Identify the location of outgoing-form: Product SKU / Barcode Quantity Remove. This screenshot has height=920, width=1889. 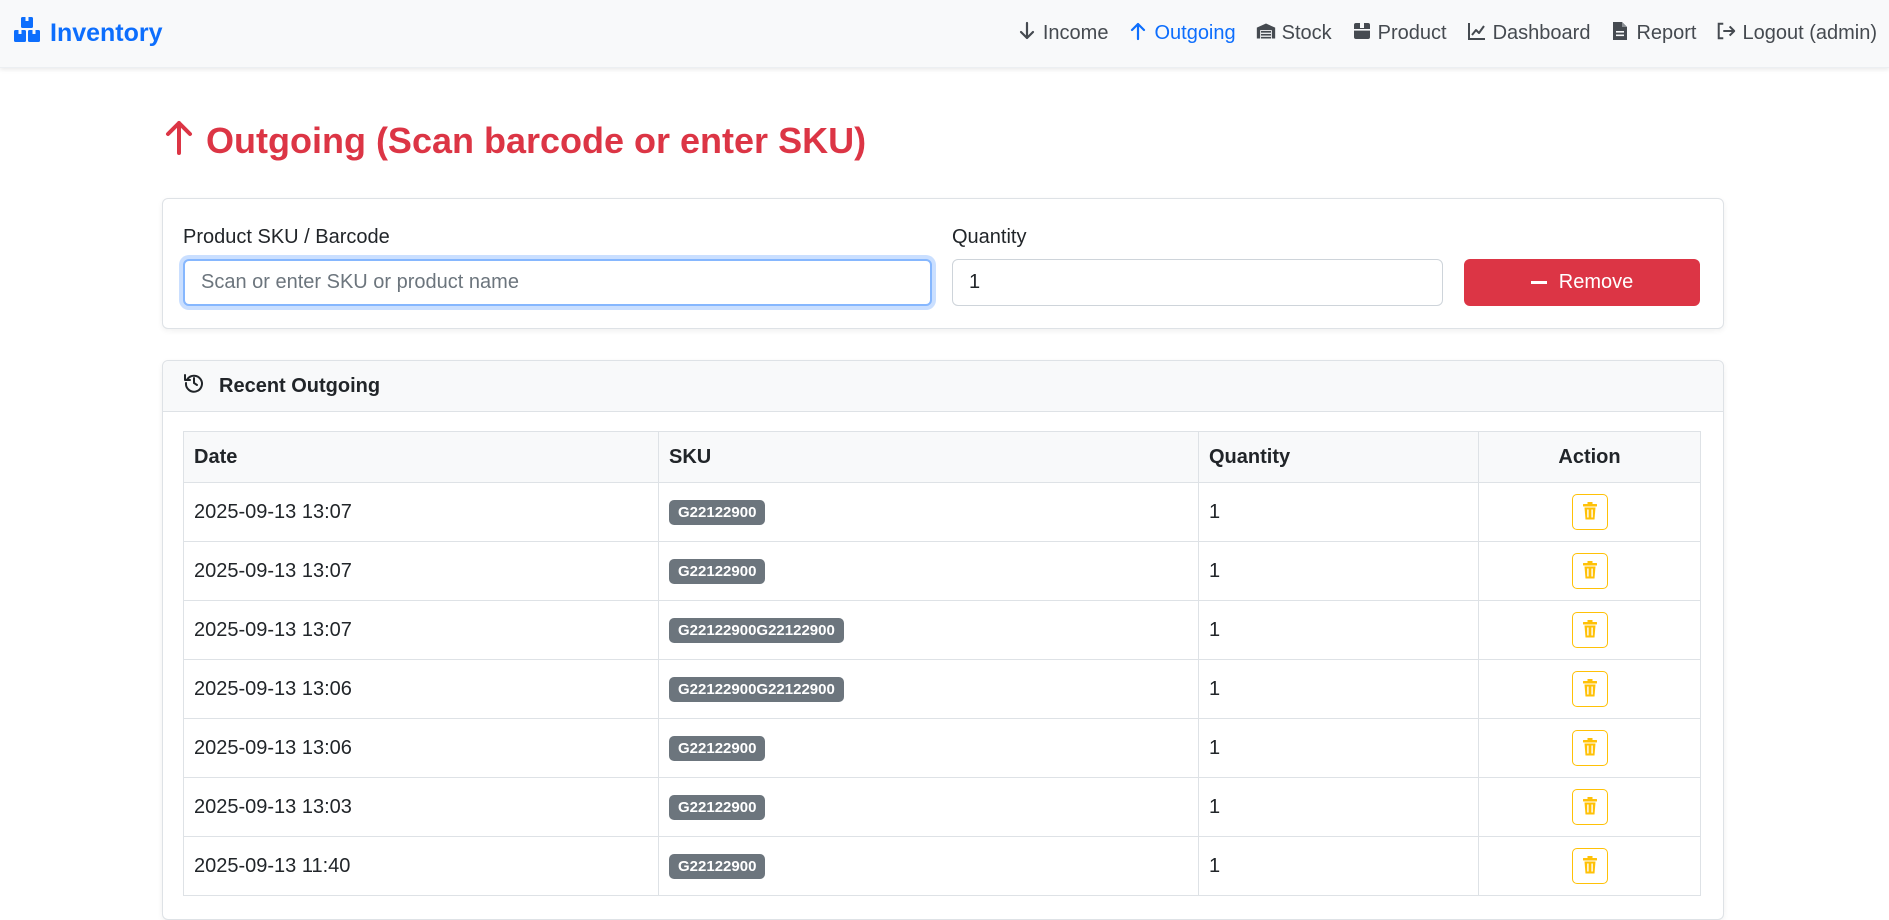
(943, 263).